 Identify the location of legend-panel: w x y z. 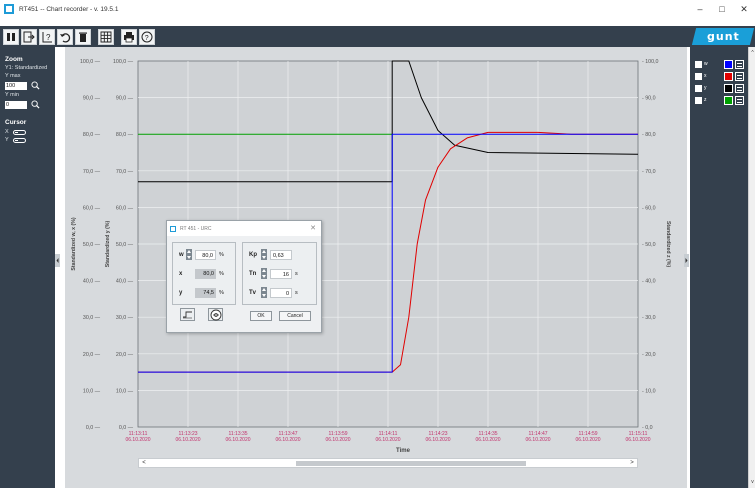
(719, 267).